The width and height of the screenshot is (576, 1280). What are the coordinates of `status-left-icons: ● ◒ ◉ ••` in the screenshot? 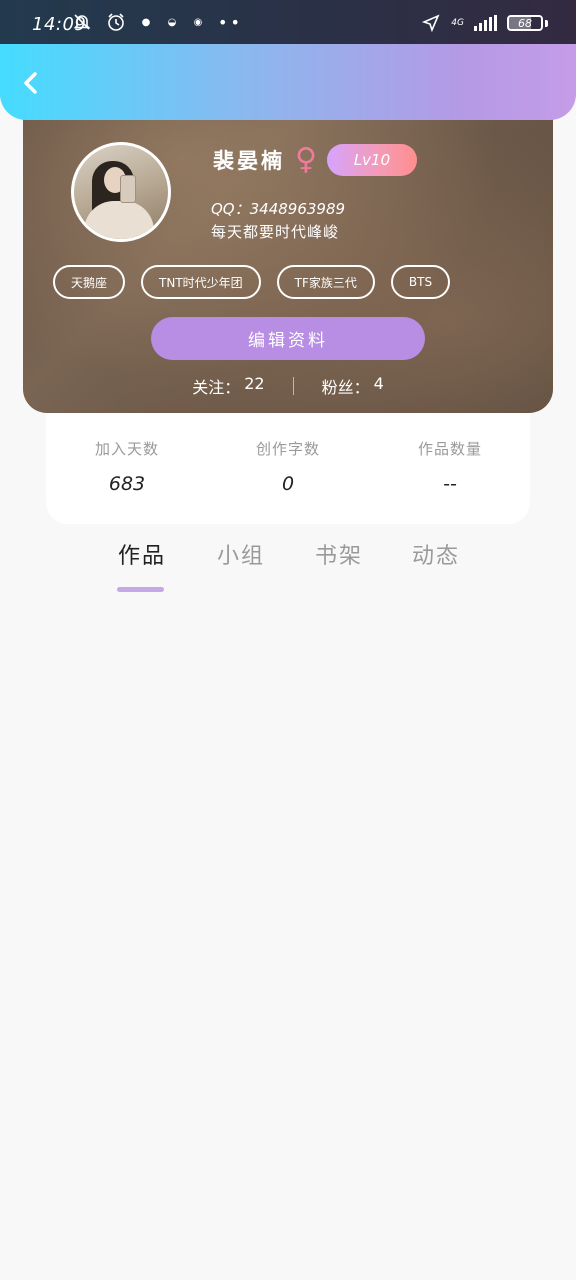 It's located at (157, 22).